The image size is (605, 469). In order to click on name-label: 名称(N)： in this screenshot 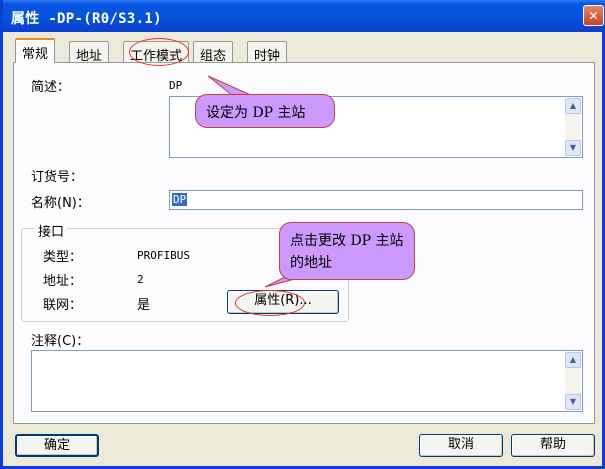, I will do `click(60, 203)`.